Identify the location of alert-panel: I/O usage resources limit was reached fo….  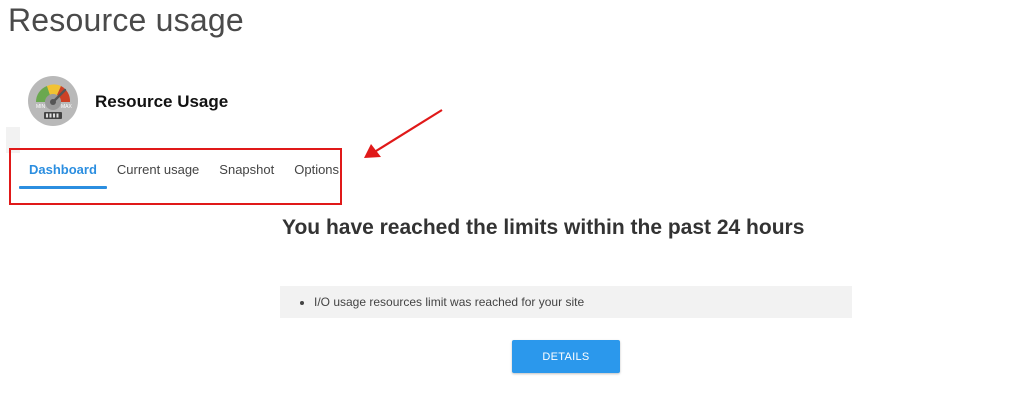
(566, 302).